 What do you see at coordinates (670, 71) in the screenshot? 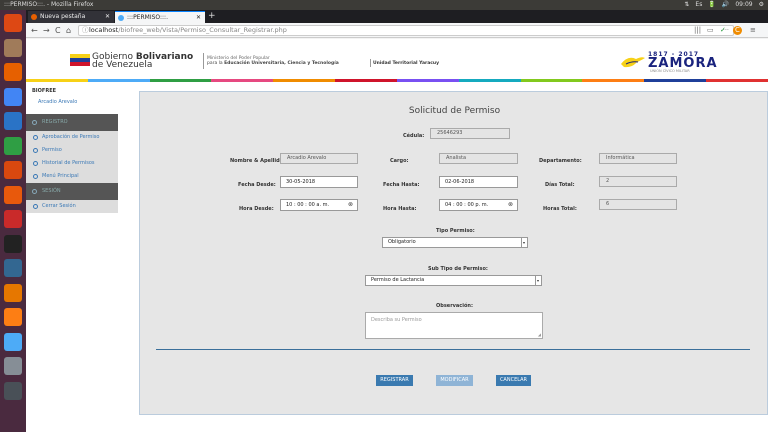
I see `zamora-subtitle: UNIÓN CÍVICO MILITAR` at bounding box center [670, 71].